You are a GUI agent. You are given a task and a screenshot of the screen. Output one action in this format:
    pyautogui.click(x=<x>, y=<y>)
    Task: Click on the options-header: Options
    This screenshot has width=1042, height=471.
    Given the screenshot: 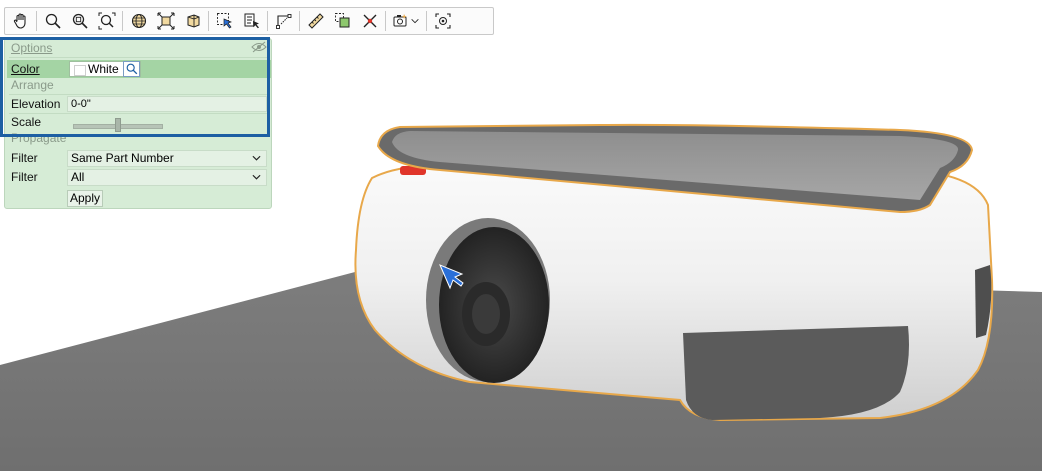 What is the action you would take?
    pyautogui.click(x=31, y=48)
    